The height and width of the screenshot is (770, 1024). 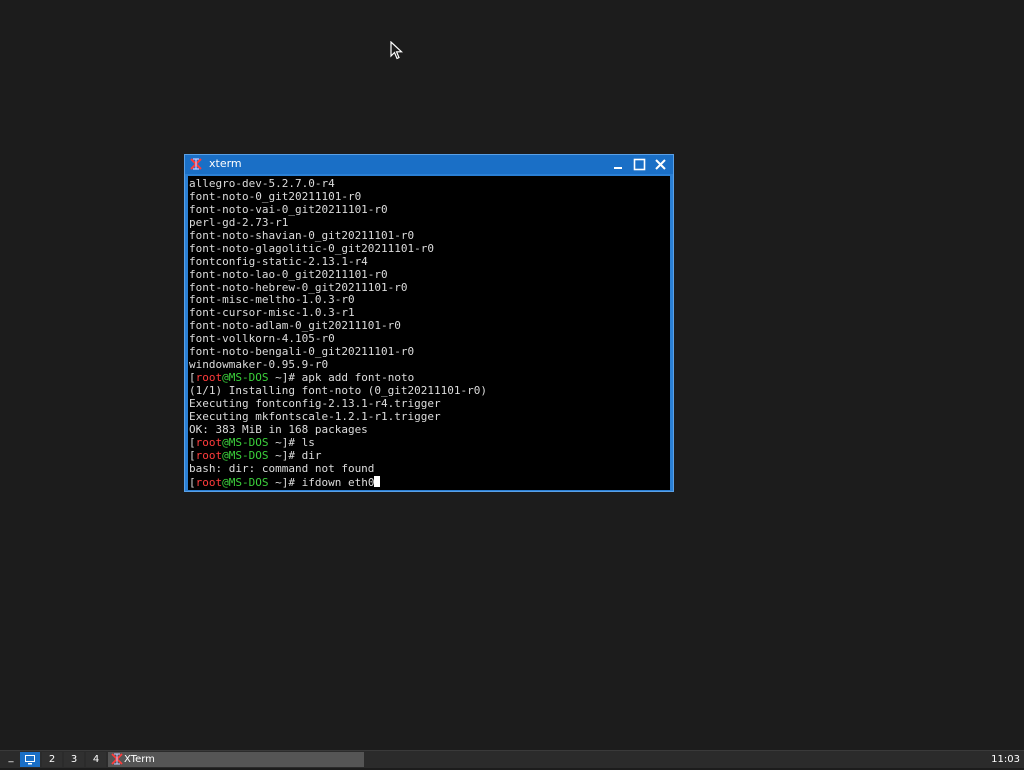 What do you see at coordinates (52, 759) in the screenshot?
I see `workspace-2-button: 2` at bounding box center [52, 759].